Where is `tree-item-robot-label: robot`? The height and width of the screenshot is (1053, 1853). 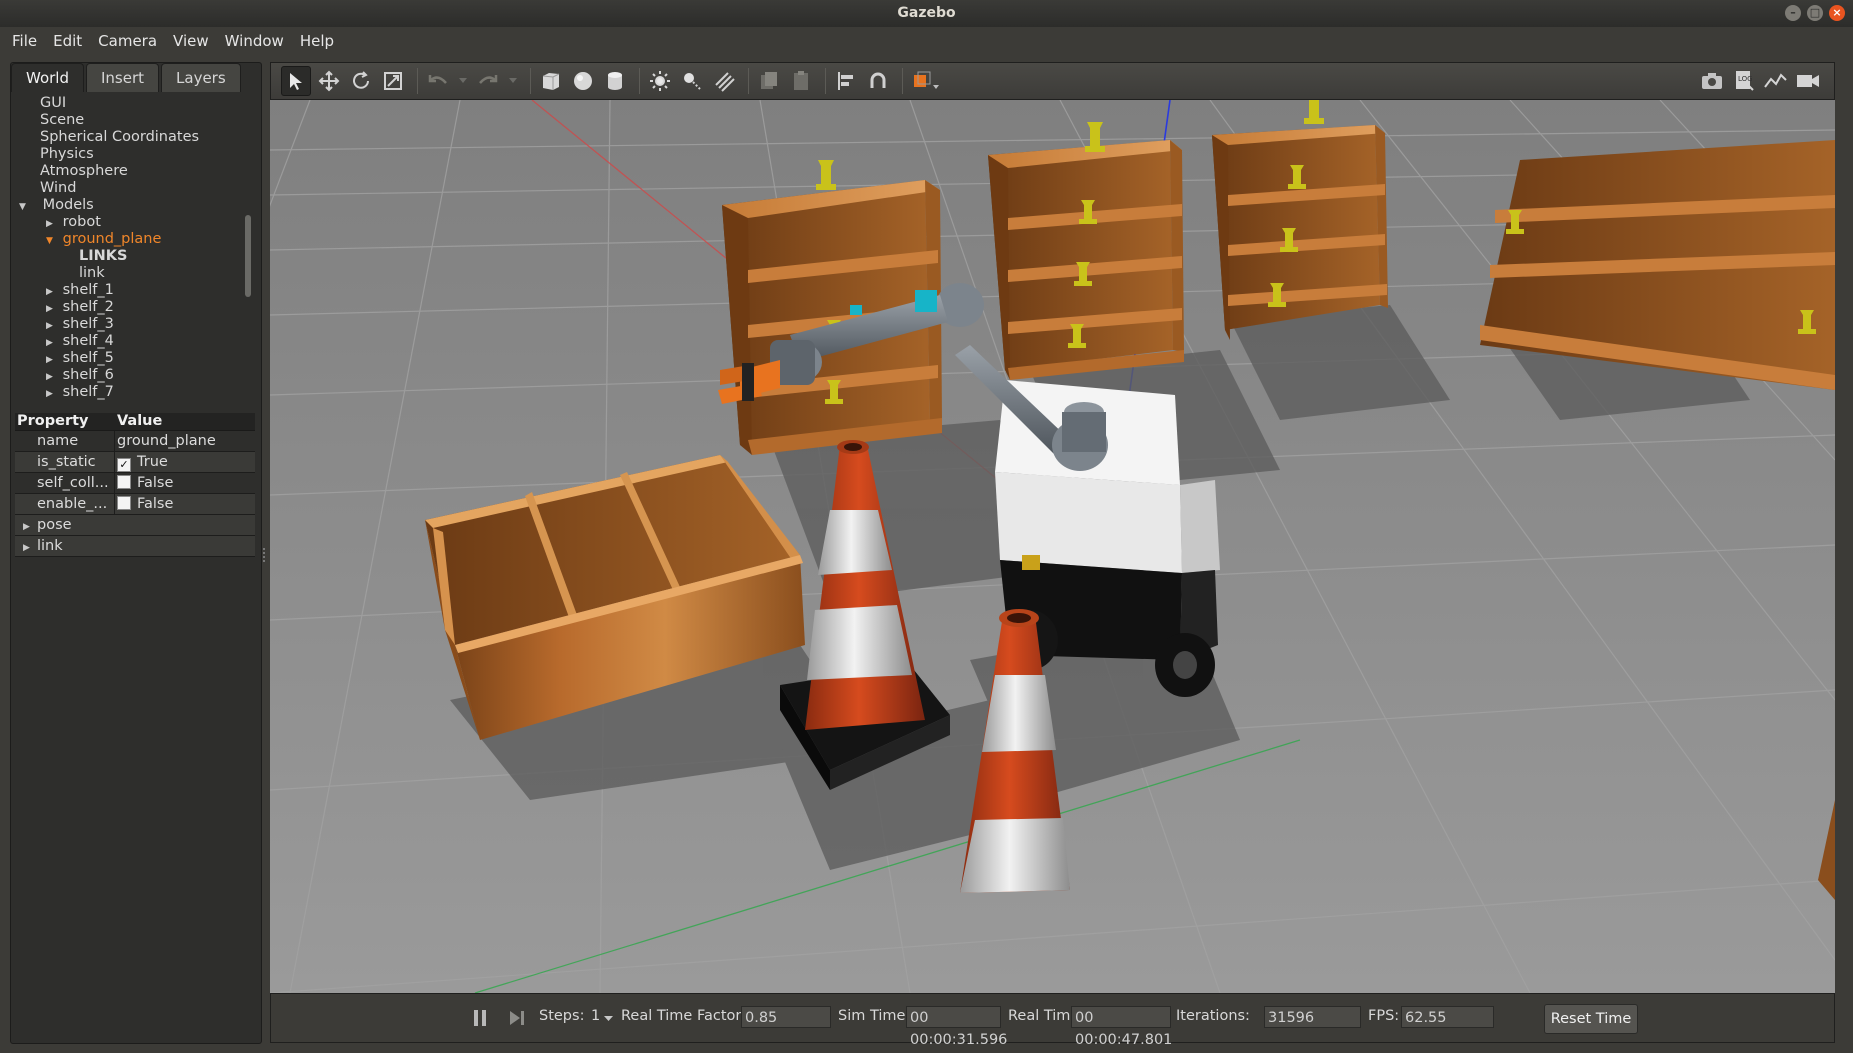 tree-item-robot-label: robot is located at coordinates (81, 222).